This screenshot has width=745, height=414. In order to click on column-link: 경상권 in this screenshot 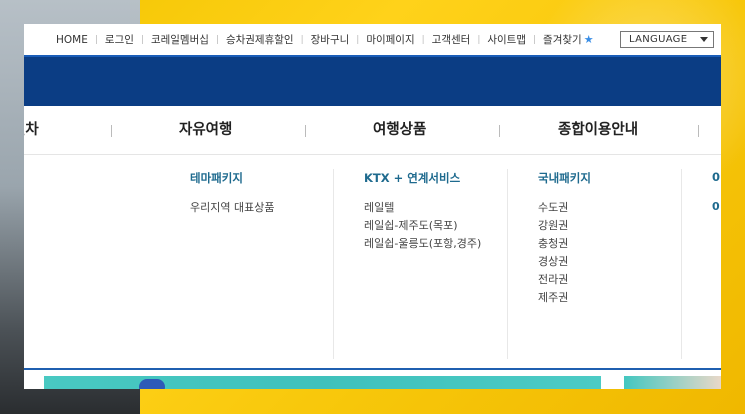, I will do `click(564, 262)`.